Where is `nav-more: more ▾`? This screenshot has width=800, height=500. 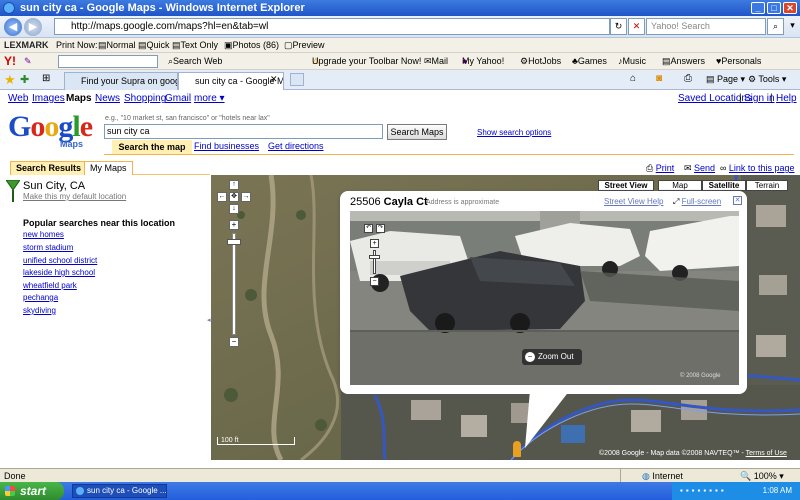
nav-more: more ▾ is located at coordinates (209, 98).